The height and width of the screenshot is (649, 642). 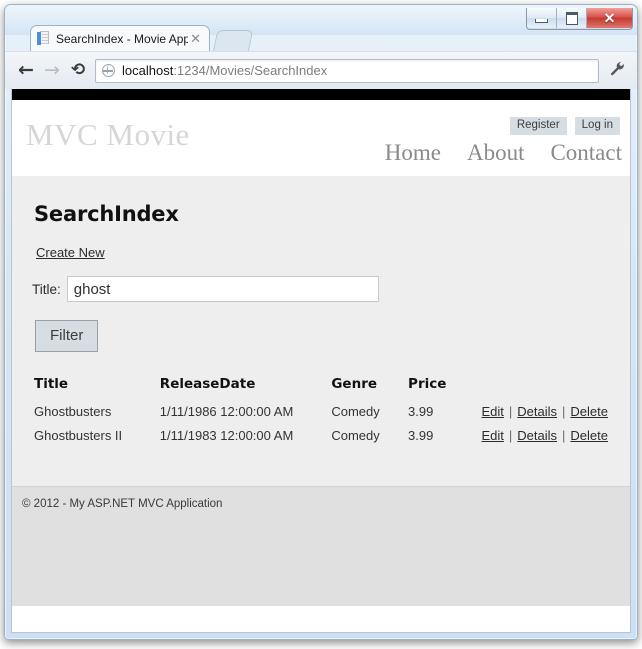 What do you see at coordinates (321, 38) in the screenshot?
I see `tab-strip: SearchIndex - Movie App ✕` at bounding box center [321, 38].